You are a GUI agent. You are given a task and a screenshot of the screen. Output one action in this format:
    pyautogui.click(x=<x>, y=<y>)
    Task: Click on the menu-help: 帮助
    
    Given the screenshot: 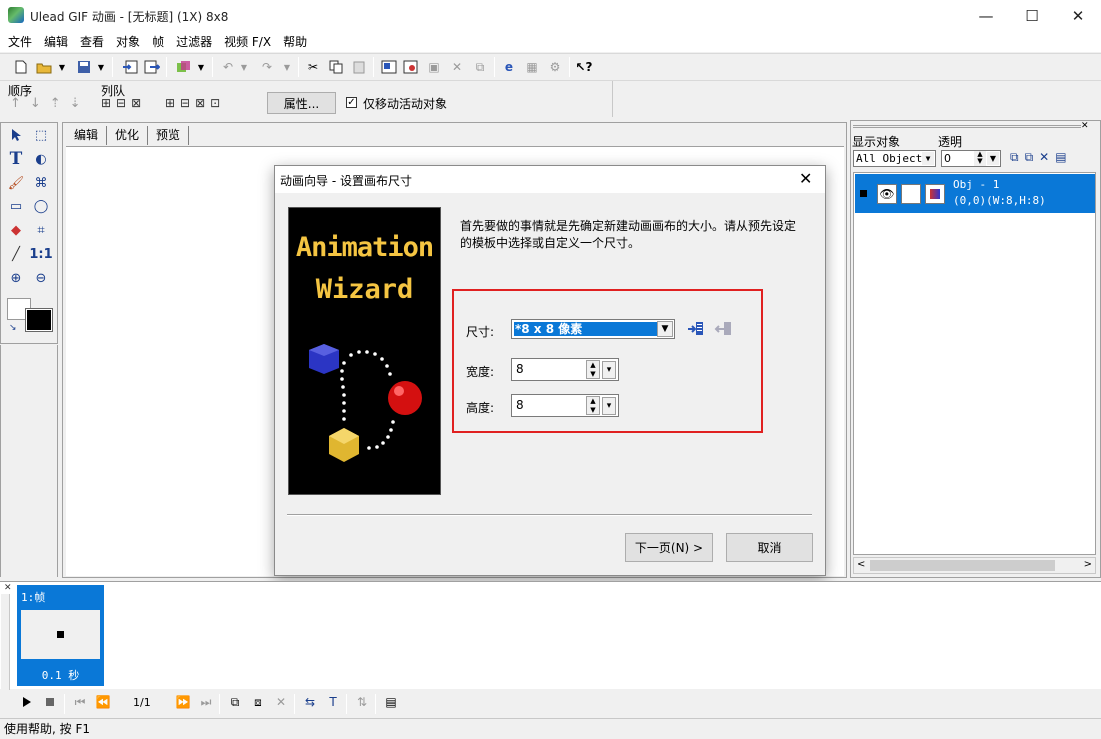 What is the action you would take?
    pyautogui.click(x=295, y=42)
    